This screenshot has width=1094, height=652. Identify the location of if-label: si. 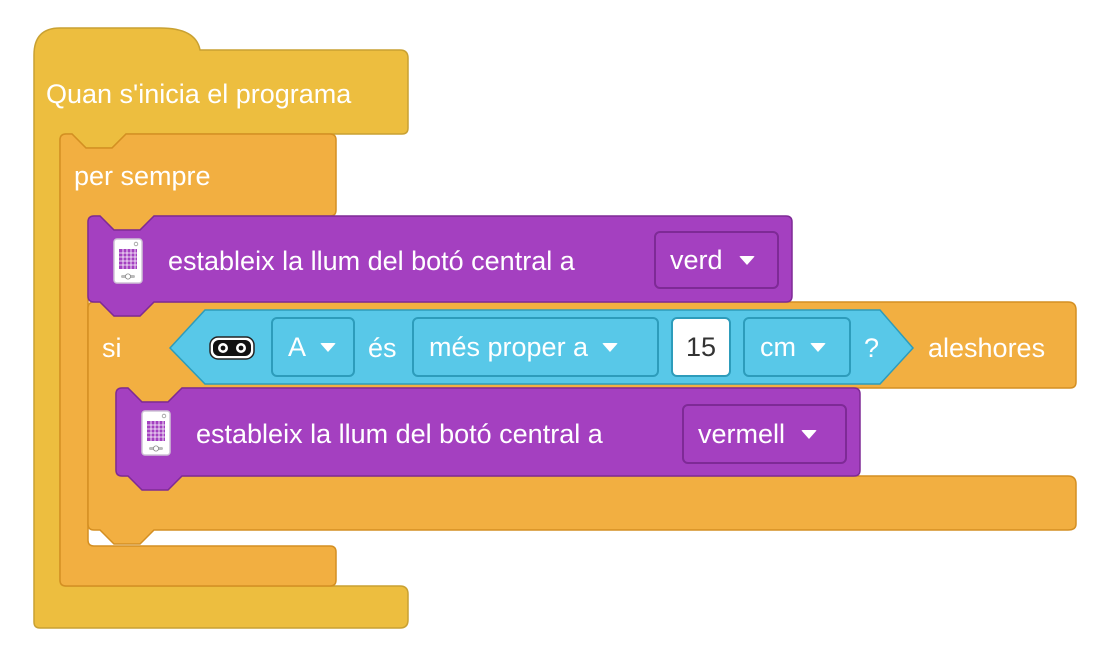
(112, 348).